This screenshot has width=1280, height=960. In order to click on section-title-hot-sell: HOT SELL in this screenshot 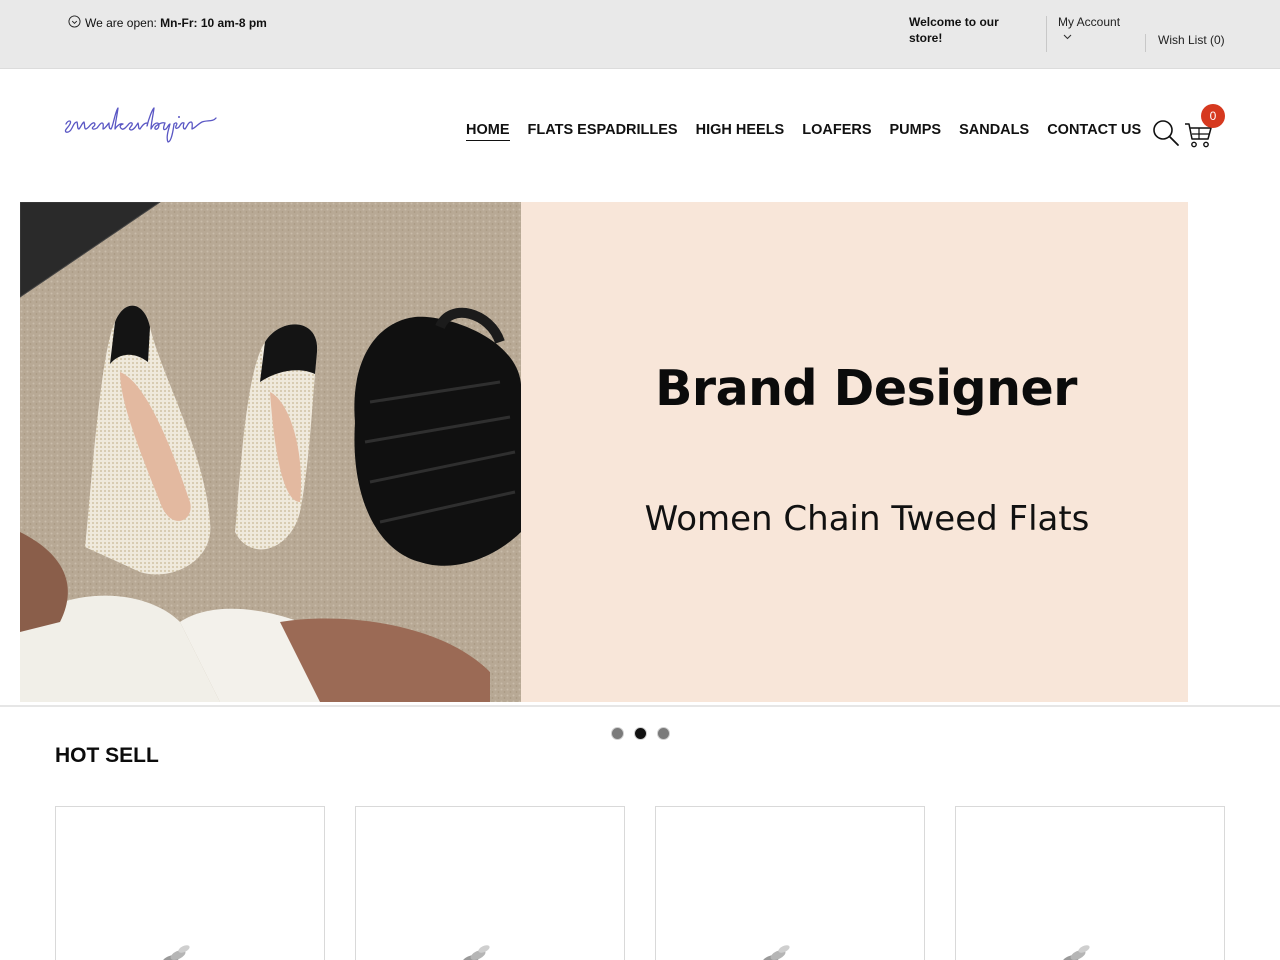, I will do `click(107, 755)`.